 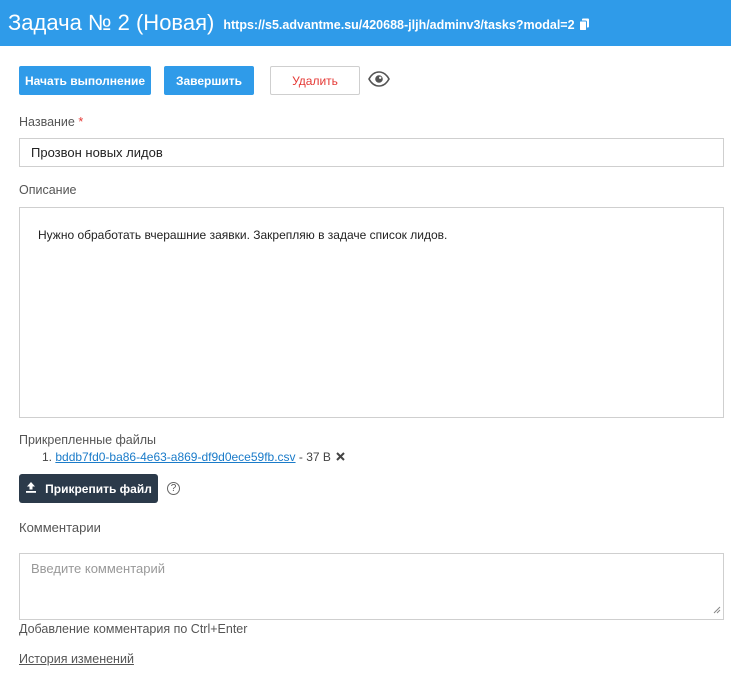 I want to click on comment-hint: Добавление комментария по Ctrl+Enter, so click(x=133, y=629).